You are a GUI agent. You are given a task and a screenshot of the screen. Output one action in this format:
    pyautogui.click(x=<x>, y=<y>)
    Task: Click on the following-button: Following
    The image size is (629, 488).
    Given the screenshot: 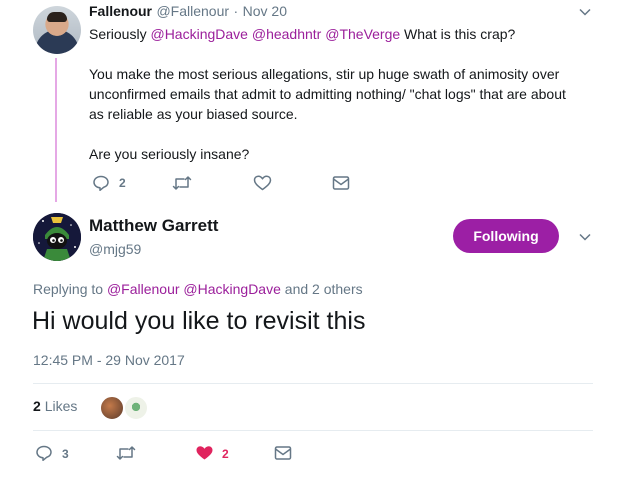 What is the action you would take?
    pyautogui.click(x=506, y=236)
    